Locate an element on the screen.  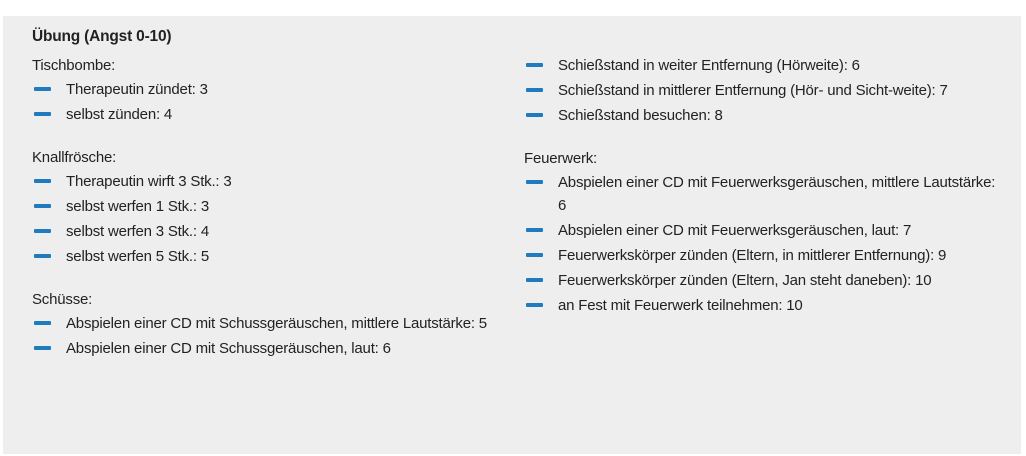
list-item-text: selbst werfen 3 Stk.: 4 is located at coordinates (137, 231).